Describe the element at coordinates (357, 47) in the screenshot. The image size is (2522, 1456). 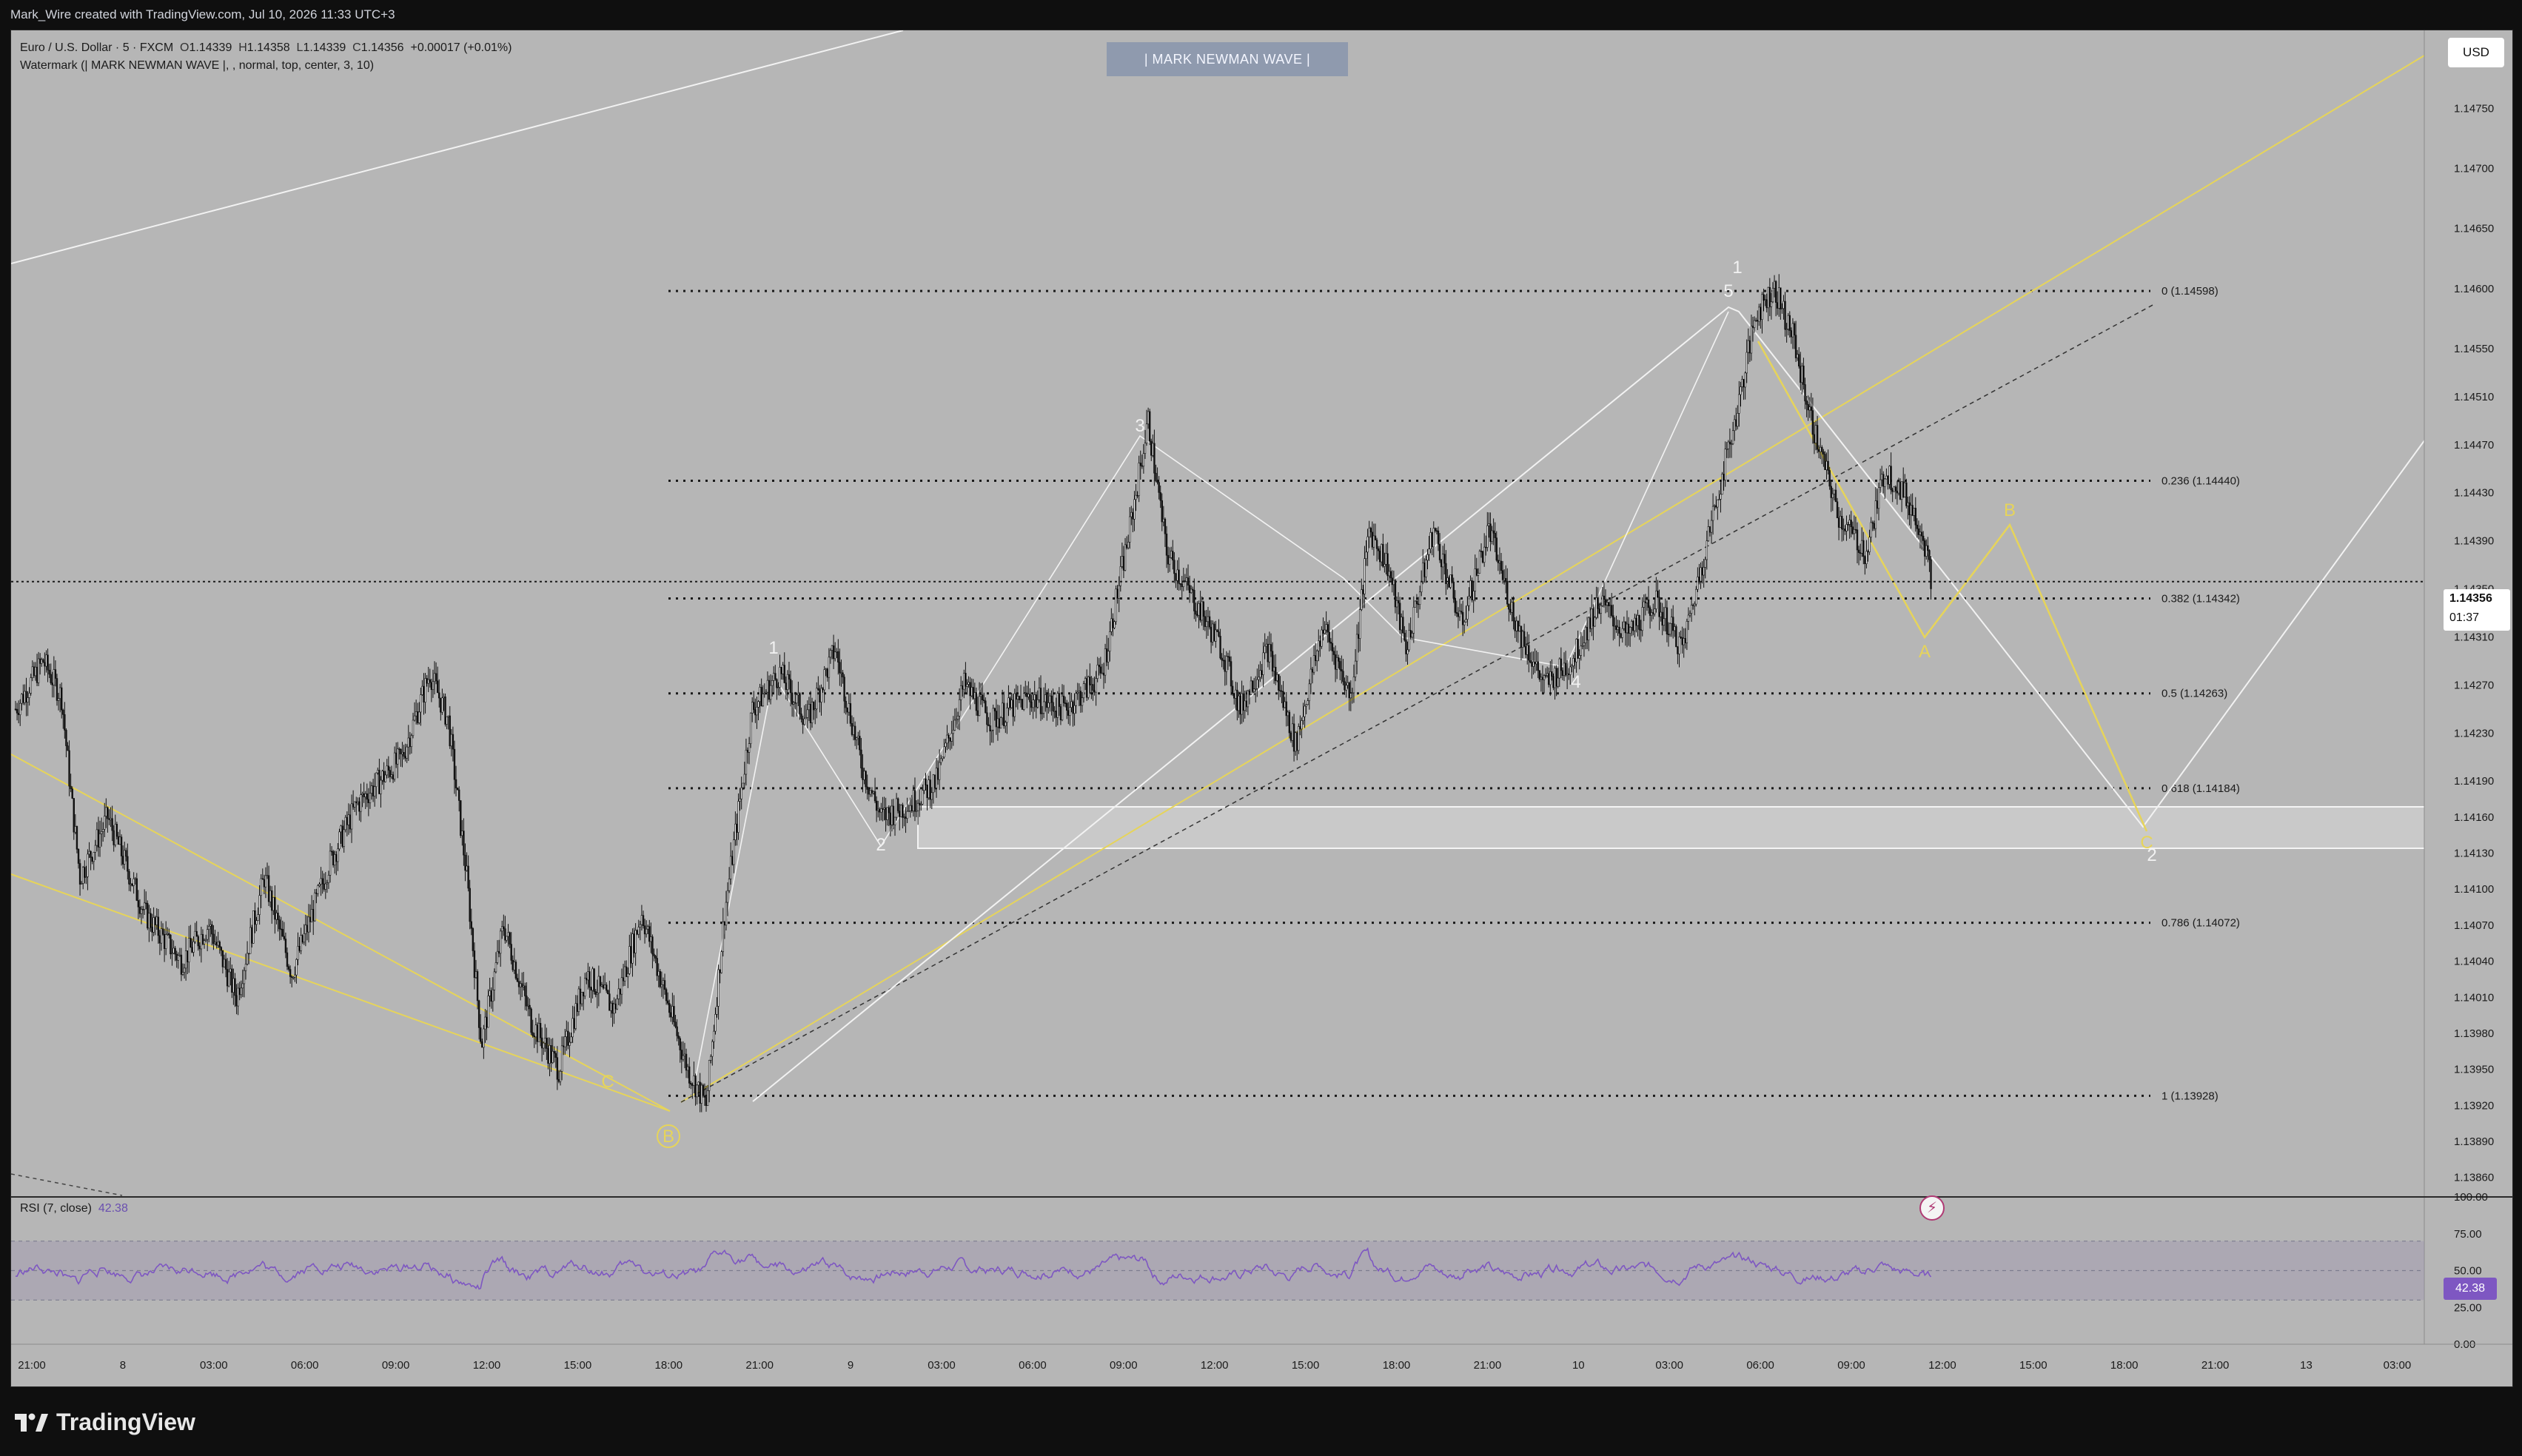
I see `close-label: C` at that location.